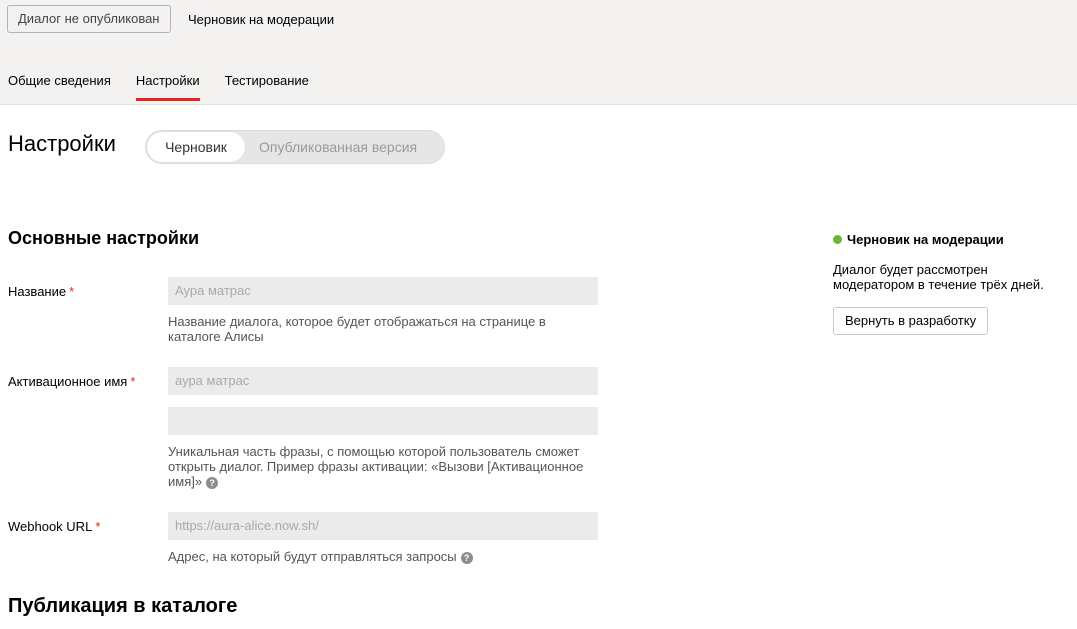  Describe the element at coordinates (123, 606) in the screenshot. I see `catalog-section-title: Публикация в каталоге` at that location.